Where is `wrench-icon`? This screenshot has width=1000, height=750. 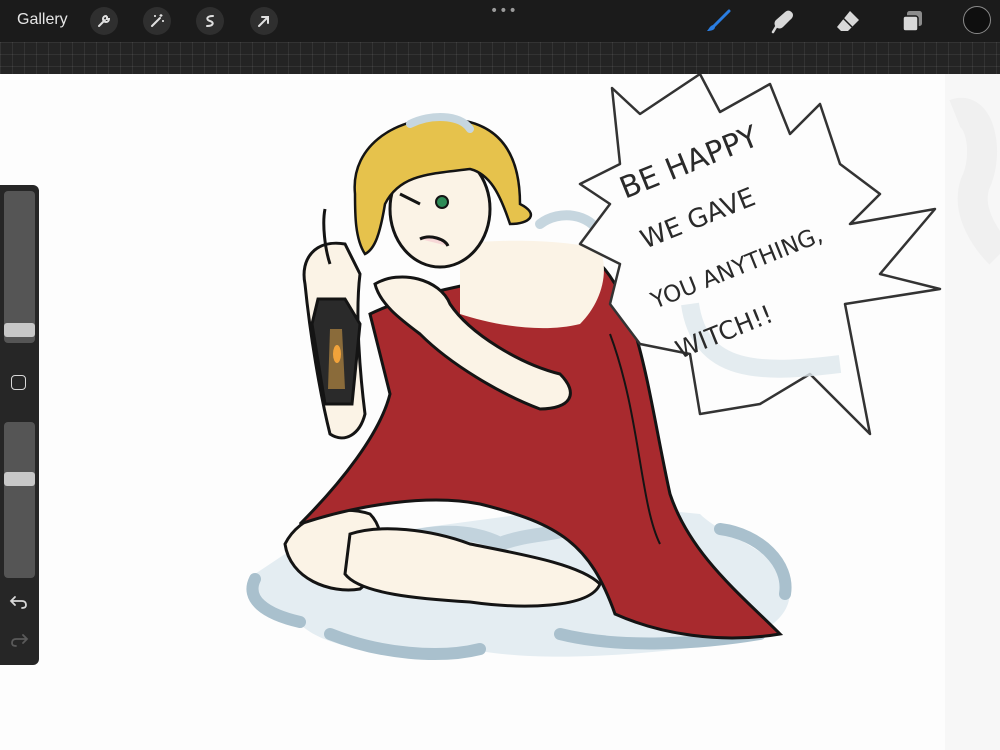 wrench-icon is located at coordinates (104, 20).